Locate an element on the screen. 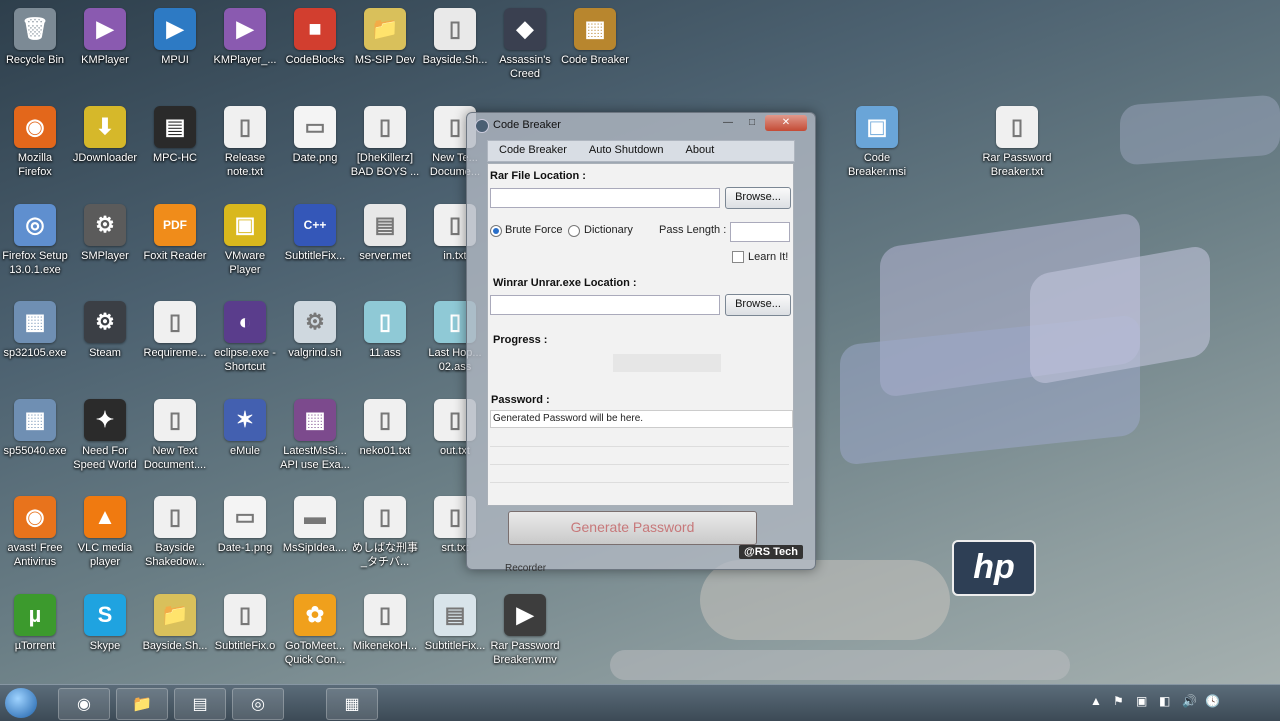 This screenshot has width=1280, height=721. dictionary-radio is located at coordinates (574, 231).